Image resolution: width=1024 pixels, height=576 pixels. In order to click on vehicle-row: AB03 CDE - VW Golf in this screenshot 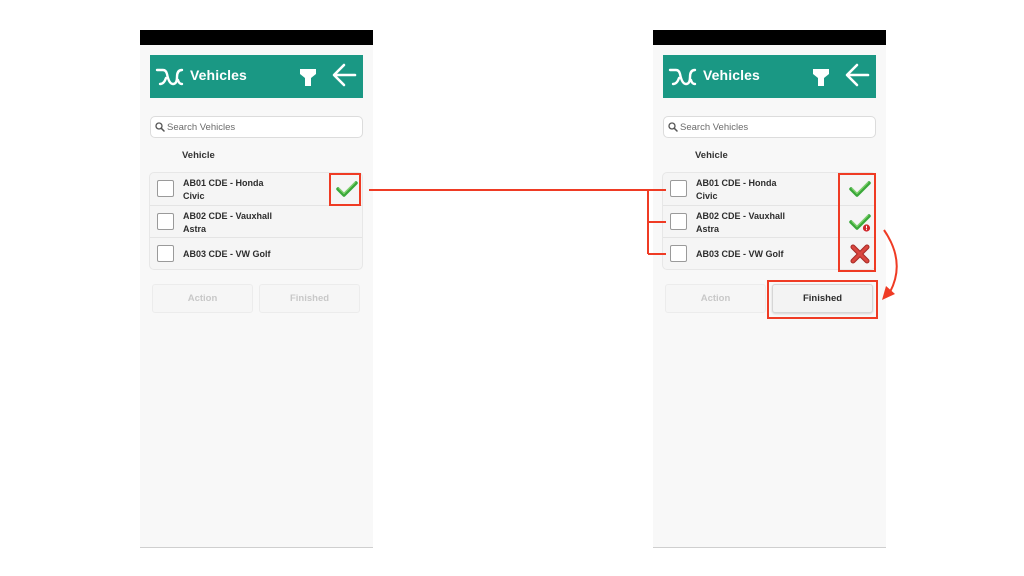, I will do `click(256, 253)`.